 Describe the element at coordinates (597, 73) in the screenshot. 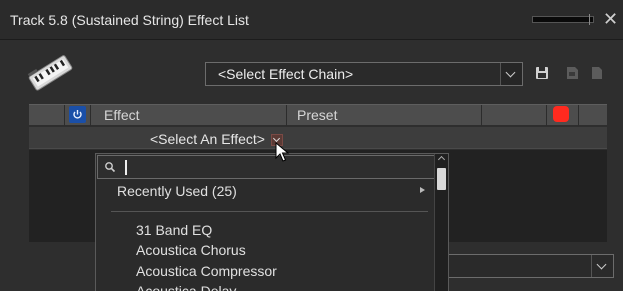

I see `document-icon` at that location.